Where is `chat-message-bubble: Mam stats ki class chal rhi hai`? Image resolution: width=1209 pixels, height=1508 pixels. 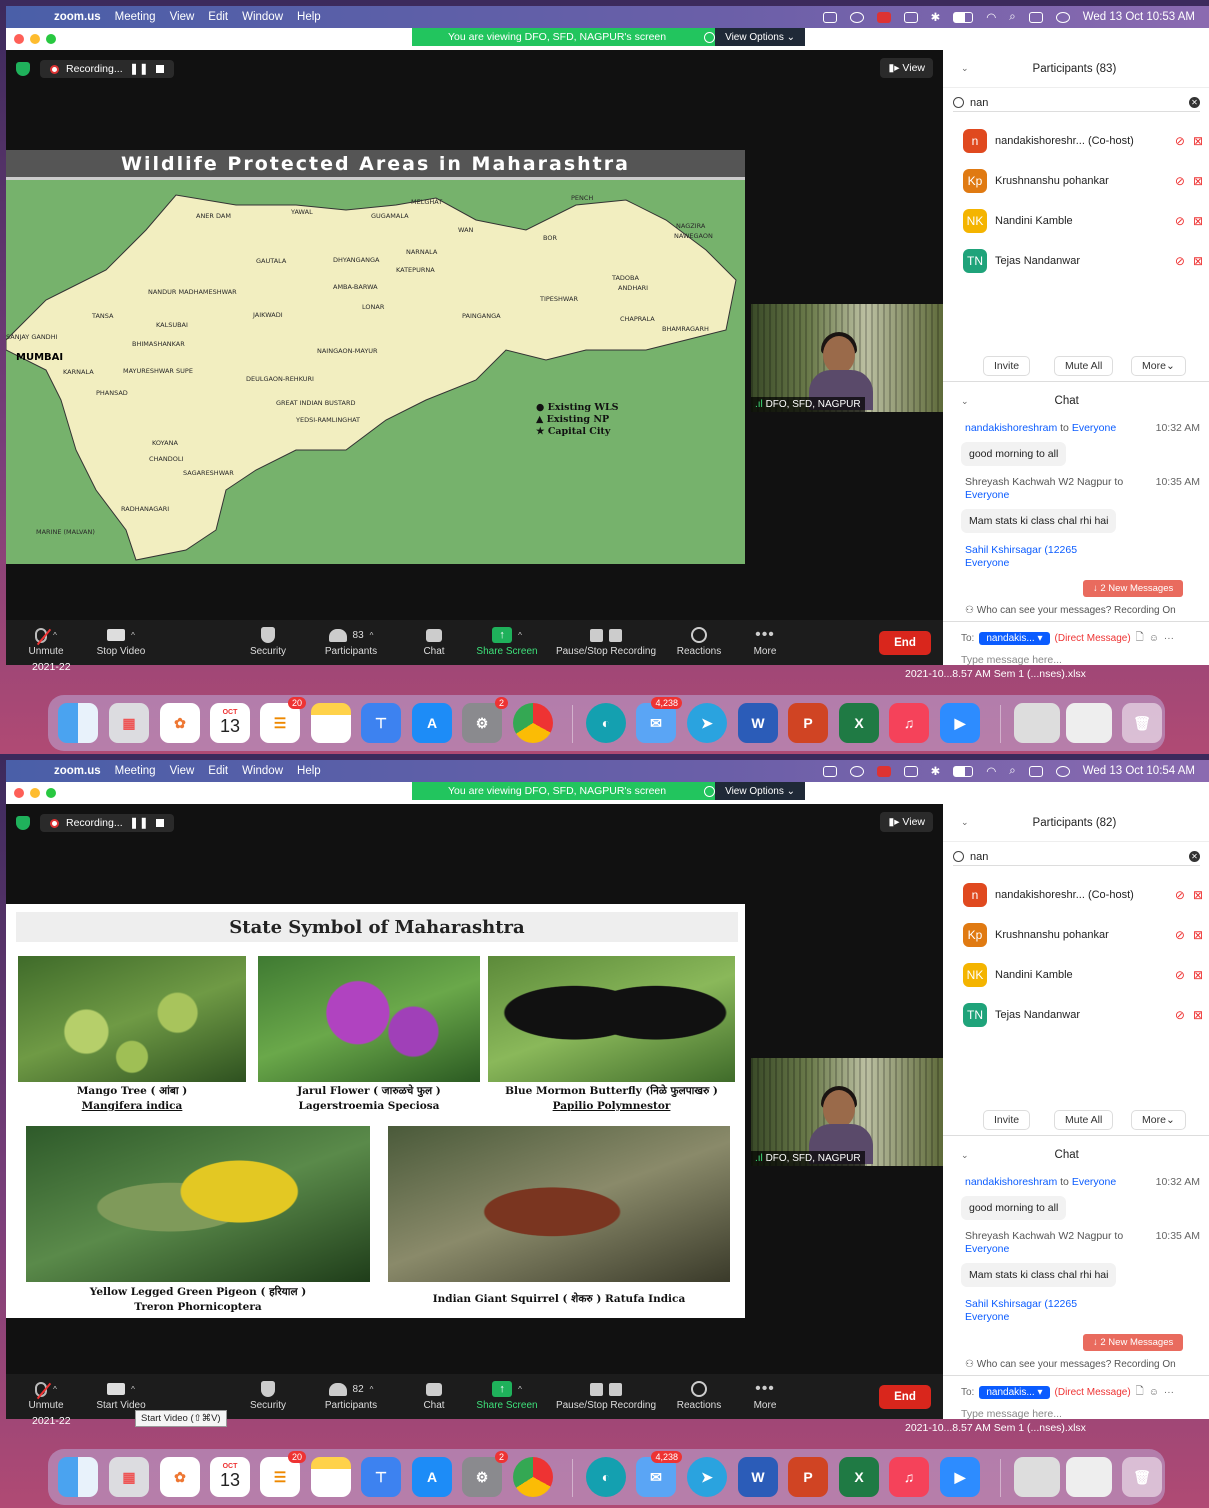
chat-message-bubble: Mam stats ki class chal rhi hai is located at coordinates (1039, 1275).